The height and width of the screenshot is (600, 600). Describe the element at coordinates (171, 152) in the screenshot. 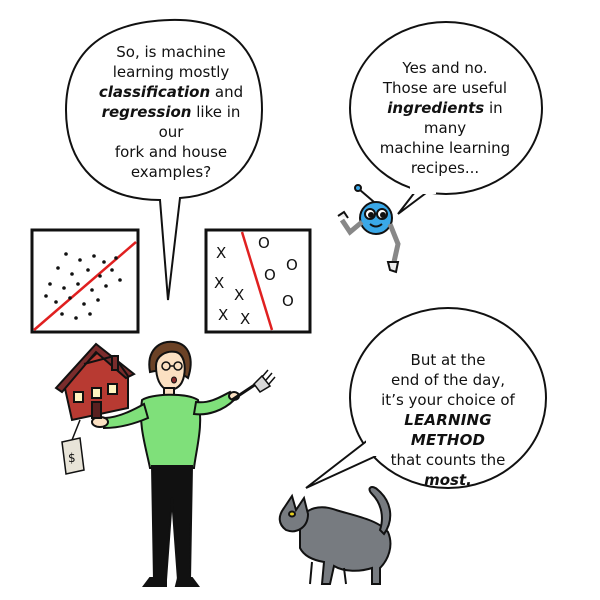

I see `question-line: fork and house` at that location.